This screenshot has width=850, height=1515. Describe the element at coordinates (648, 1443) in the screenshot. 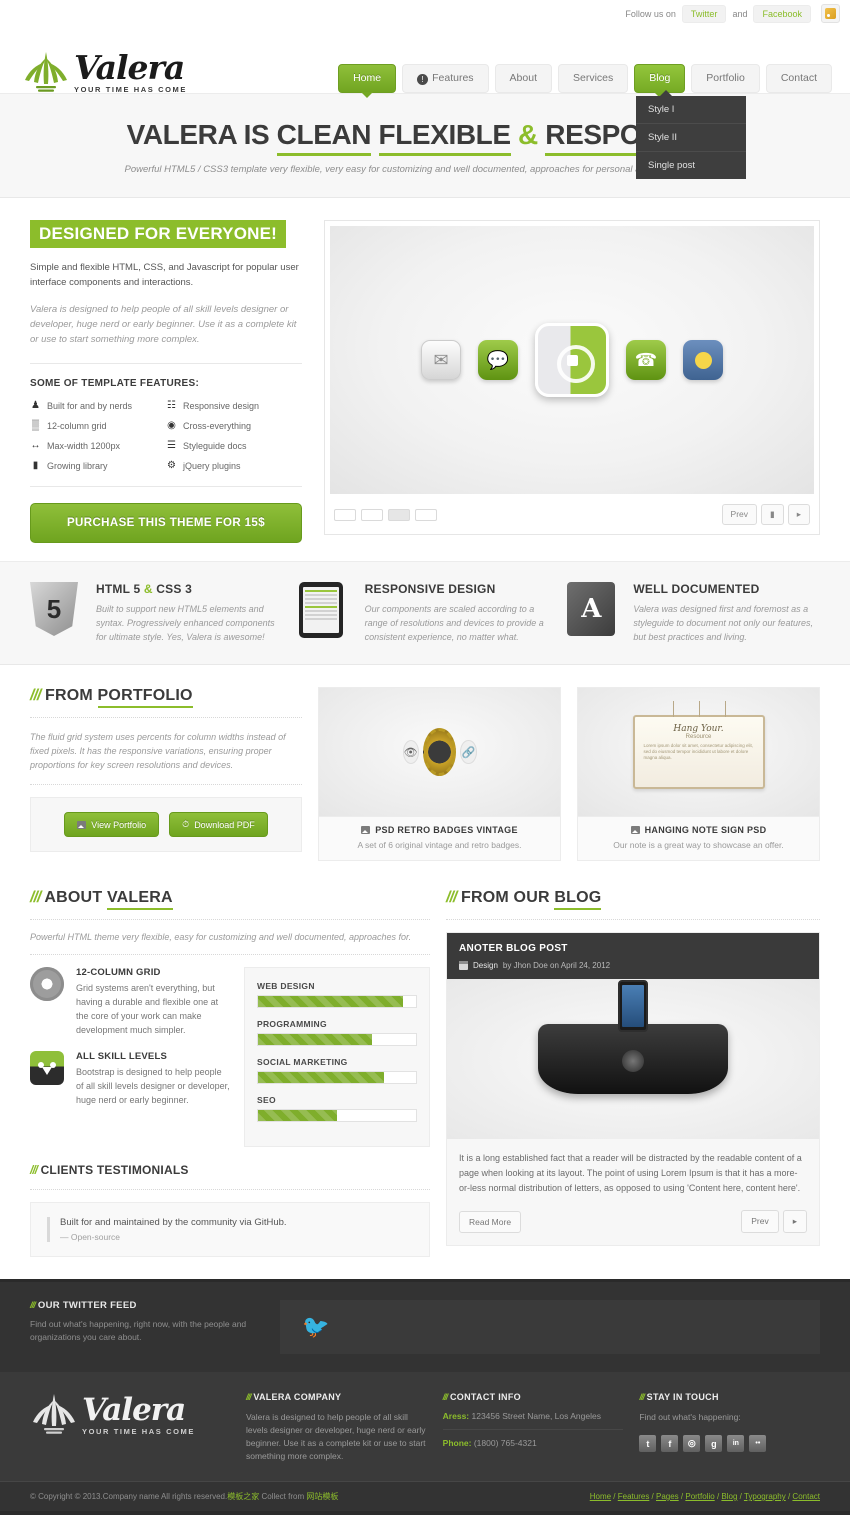

I see `twitter-icon: t` at that location.